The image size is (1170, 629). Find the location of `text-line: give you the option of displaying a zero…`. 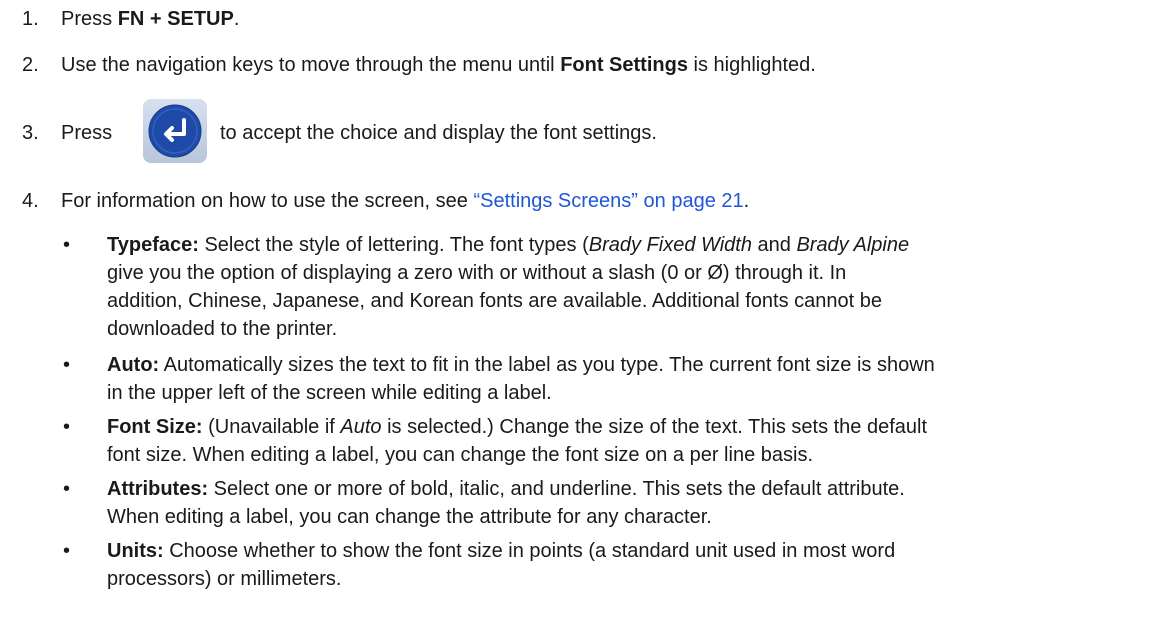

text-line: give you the option of displaying a zero… is located at coordinates (477, 273).